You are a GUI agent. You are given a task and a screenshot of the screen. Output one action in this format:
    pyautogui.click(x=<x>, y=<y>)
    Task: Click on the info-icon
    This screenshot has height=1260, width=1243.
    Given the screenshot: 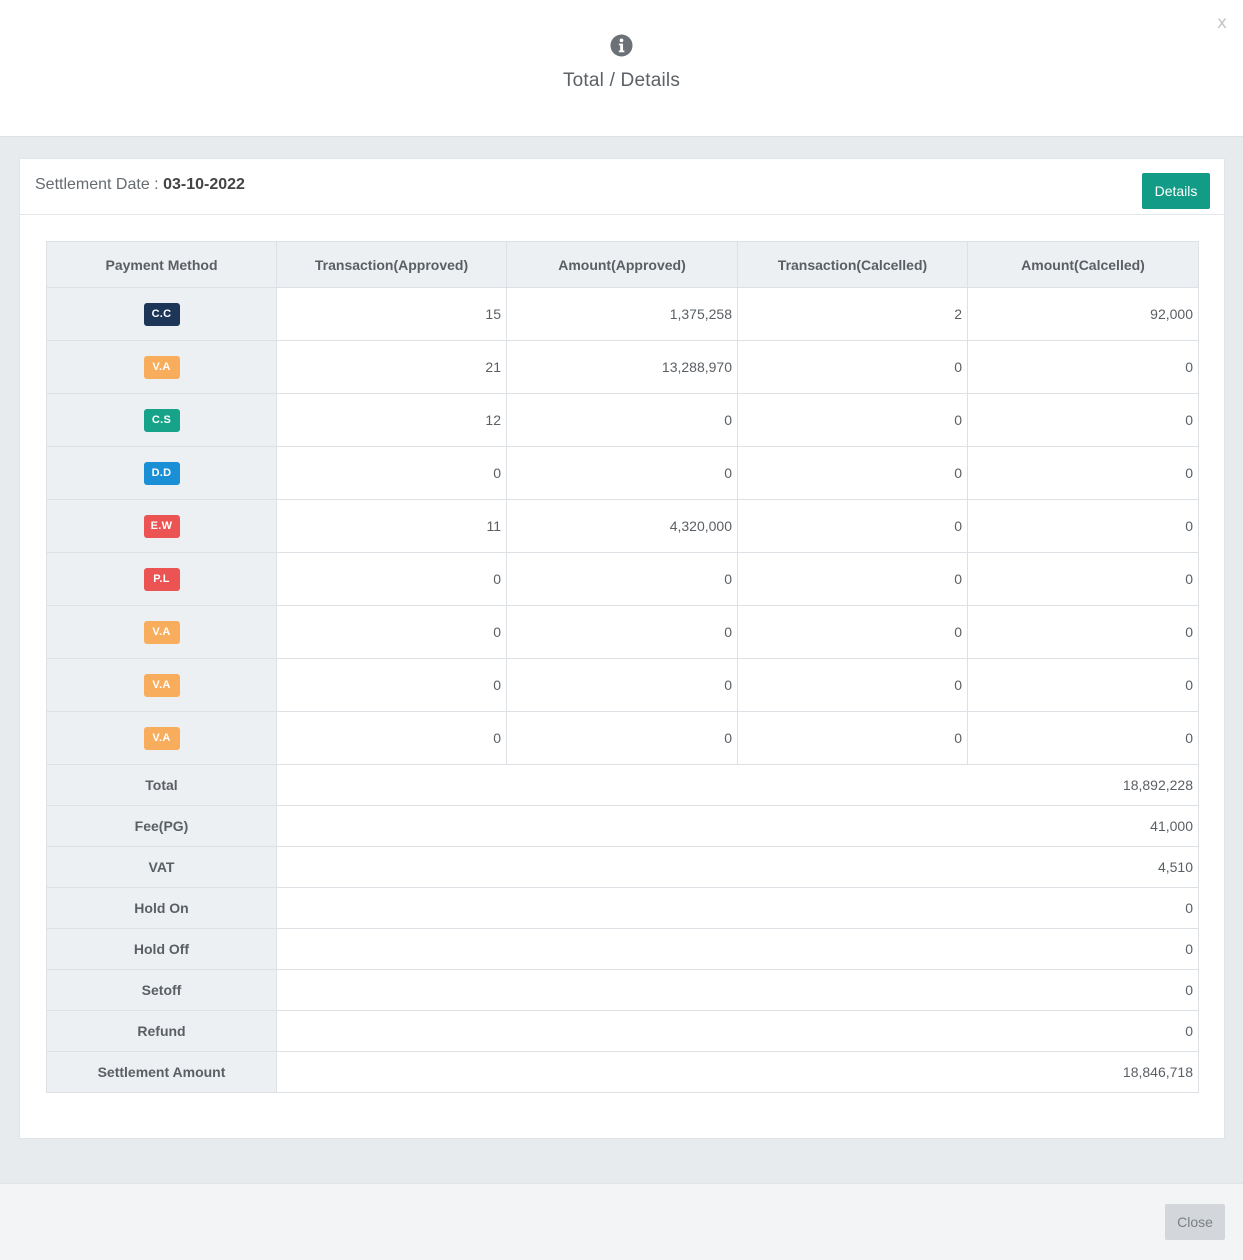 What is the action you would take?
    pyautogui.click(x=621, y=45)
    